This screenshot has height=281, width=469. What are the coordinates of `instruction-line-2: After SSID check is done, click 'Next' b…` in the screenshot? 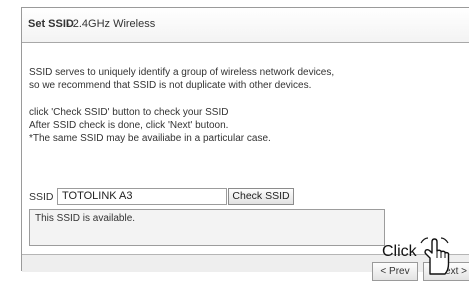 It's located at (129, 125).